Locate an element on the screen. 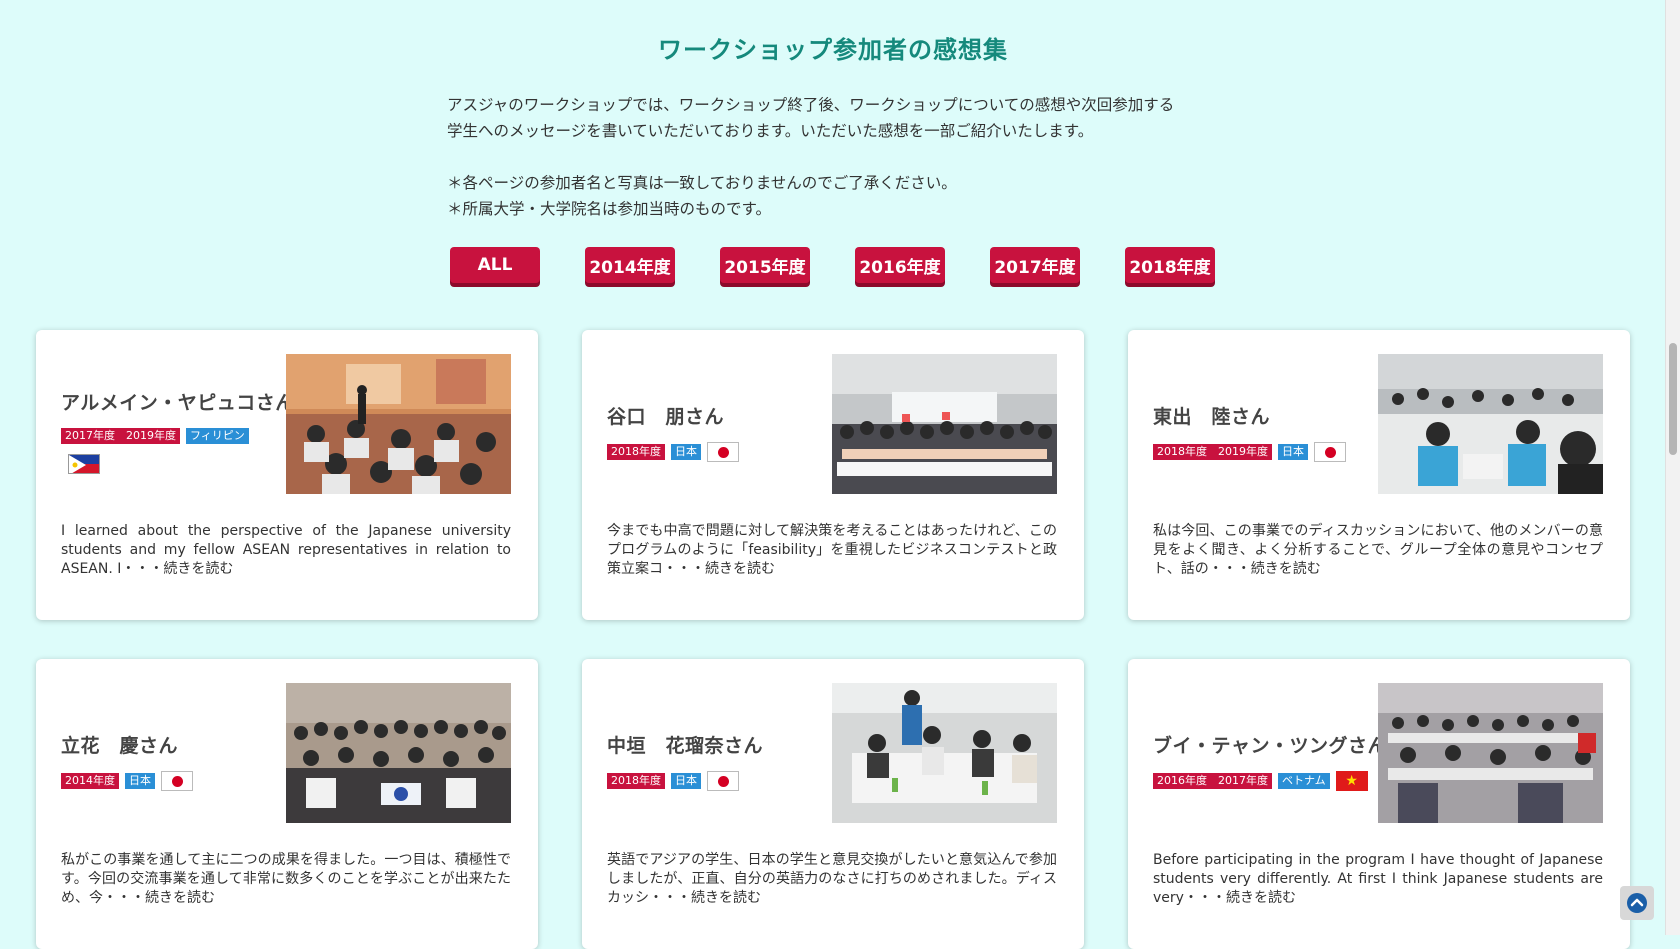 The image size is (1680, 949). country-badge: フィリピン is located at coordinates (217, 436).